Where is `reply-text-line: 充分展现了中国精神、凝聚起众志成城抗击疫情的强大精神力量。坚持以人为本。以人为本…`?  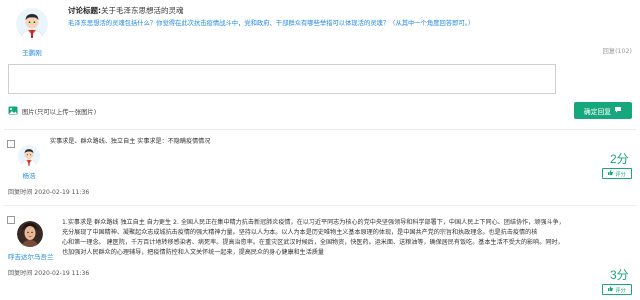 reply-text-line: 充分展现了中国精神、凝聚起众志成城抗击疫情的强大精神力量。坚持以人为本。以人为本… is located at coordinates (300, 232).